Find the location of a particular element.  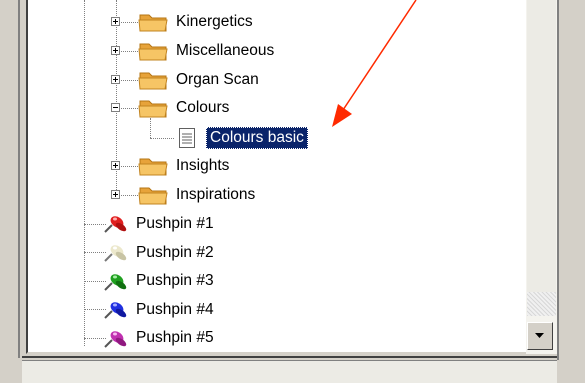

bottom-panel is located at coordinates (289, 371).